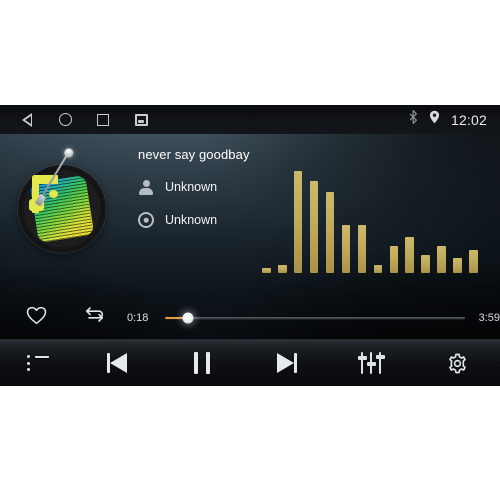  I want to click on album-row: Unknown, so click(194, 220).